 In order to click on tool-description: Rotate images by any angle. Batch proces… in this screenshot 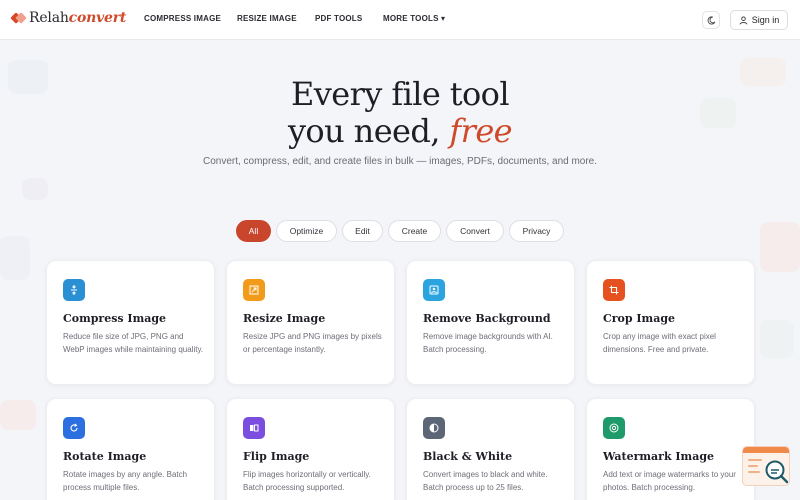, I will do `click(125, 481)`.